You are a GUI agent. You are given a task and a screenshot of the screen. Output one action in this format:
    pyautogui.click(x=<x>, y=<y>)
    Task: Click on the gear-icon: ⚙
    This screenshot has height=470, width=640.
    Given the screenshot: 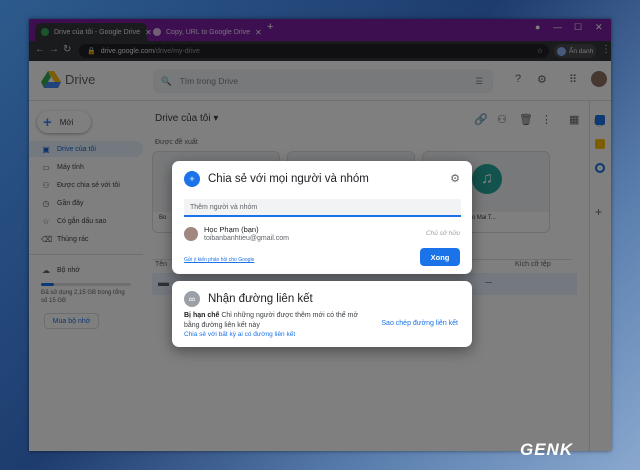 What is the action you would take?
    pyautogui.click(x=455, y=178)
    